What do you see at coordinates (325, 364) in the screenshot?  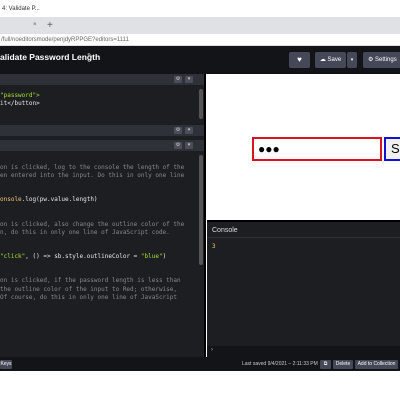 I see `embed-icon: ⧉` at bounding box center [325, 364].